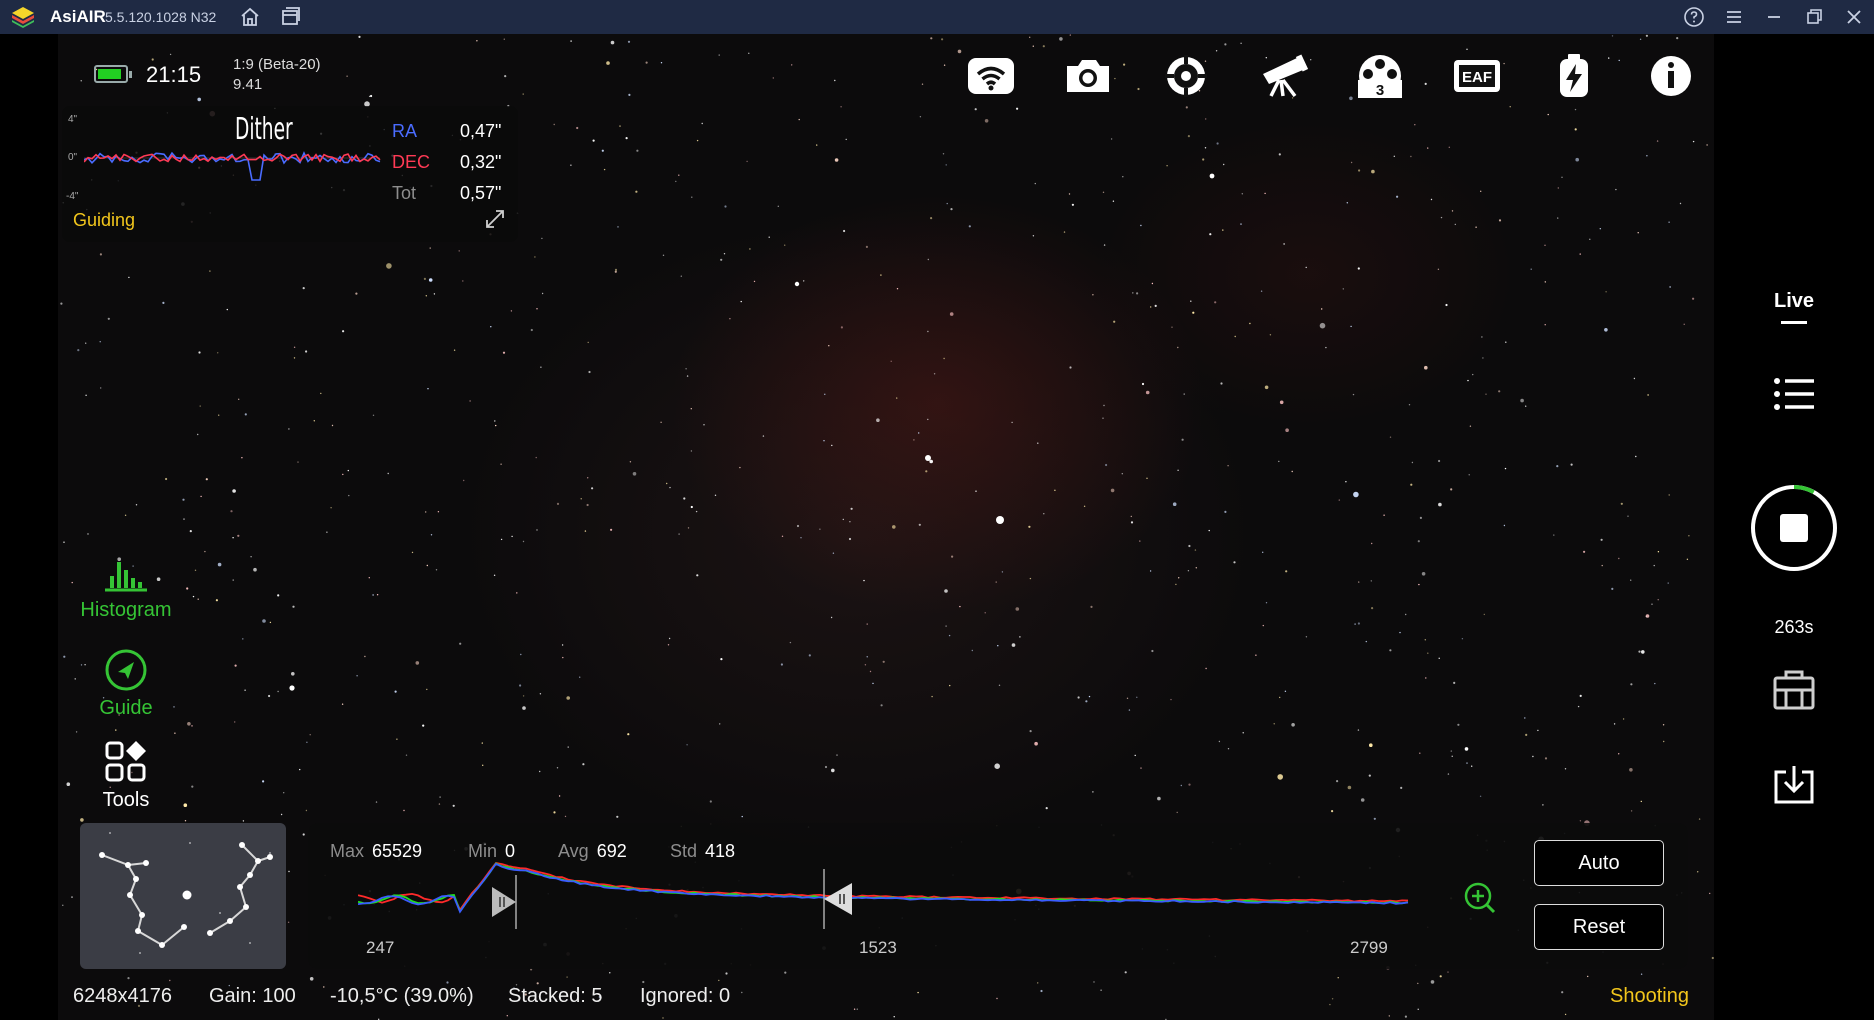 The image size is (1874, 1020). What do you see at coordinates (1854, 17) in the screenshot?
I see `close-icon` at bounding box center [1854, 17].